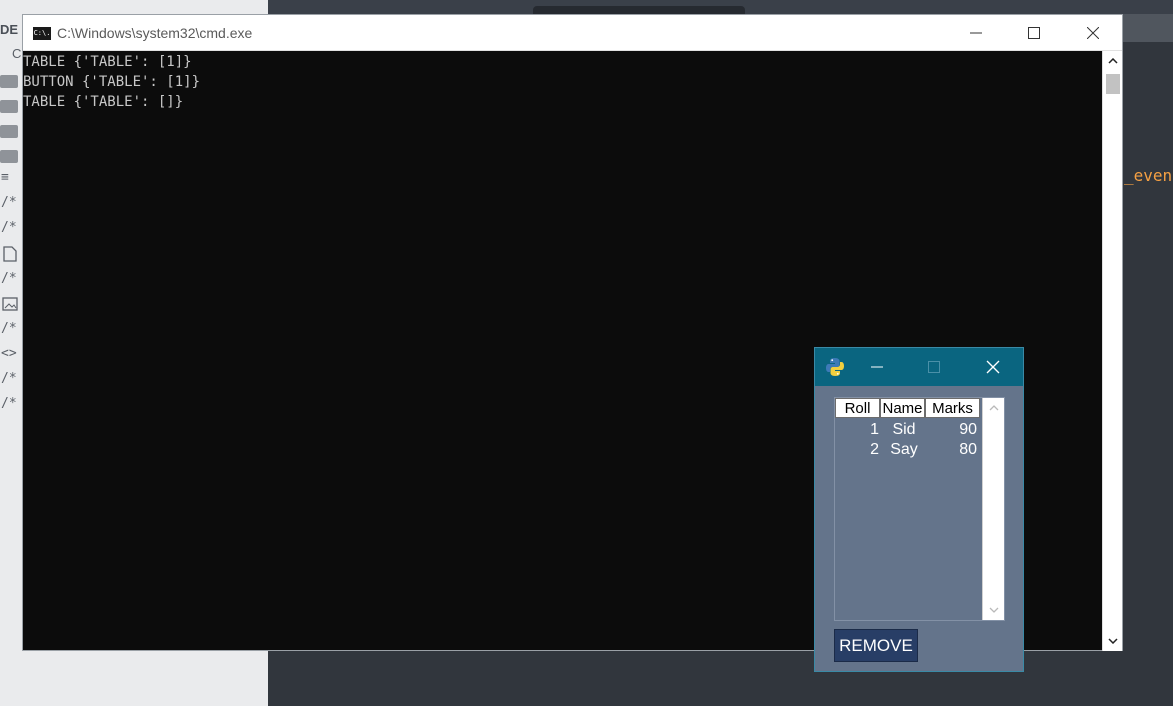  Describe the element at coordinates (42, 33) in the screenshot. I see `cmd-icon: C:\.` at that location.